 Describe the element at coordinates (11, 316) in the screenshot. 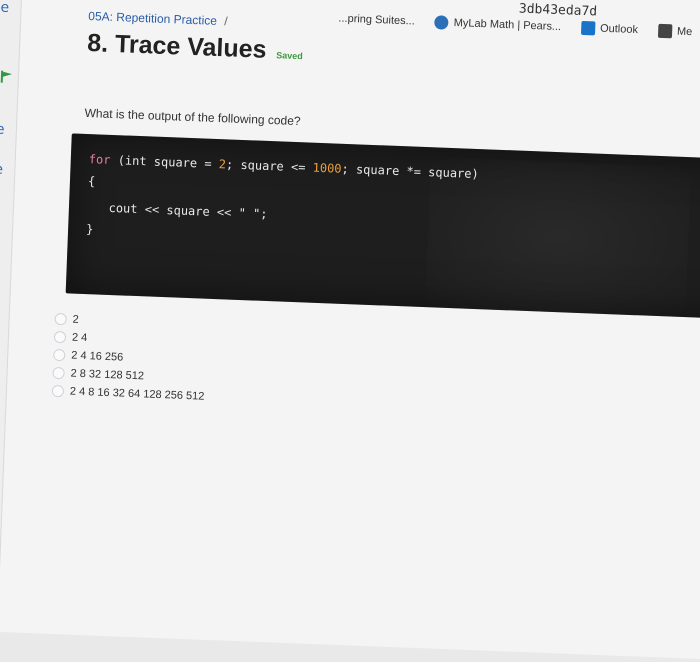

I see `left-sidebar: e e e` at that location.